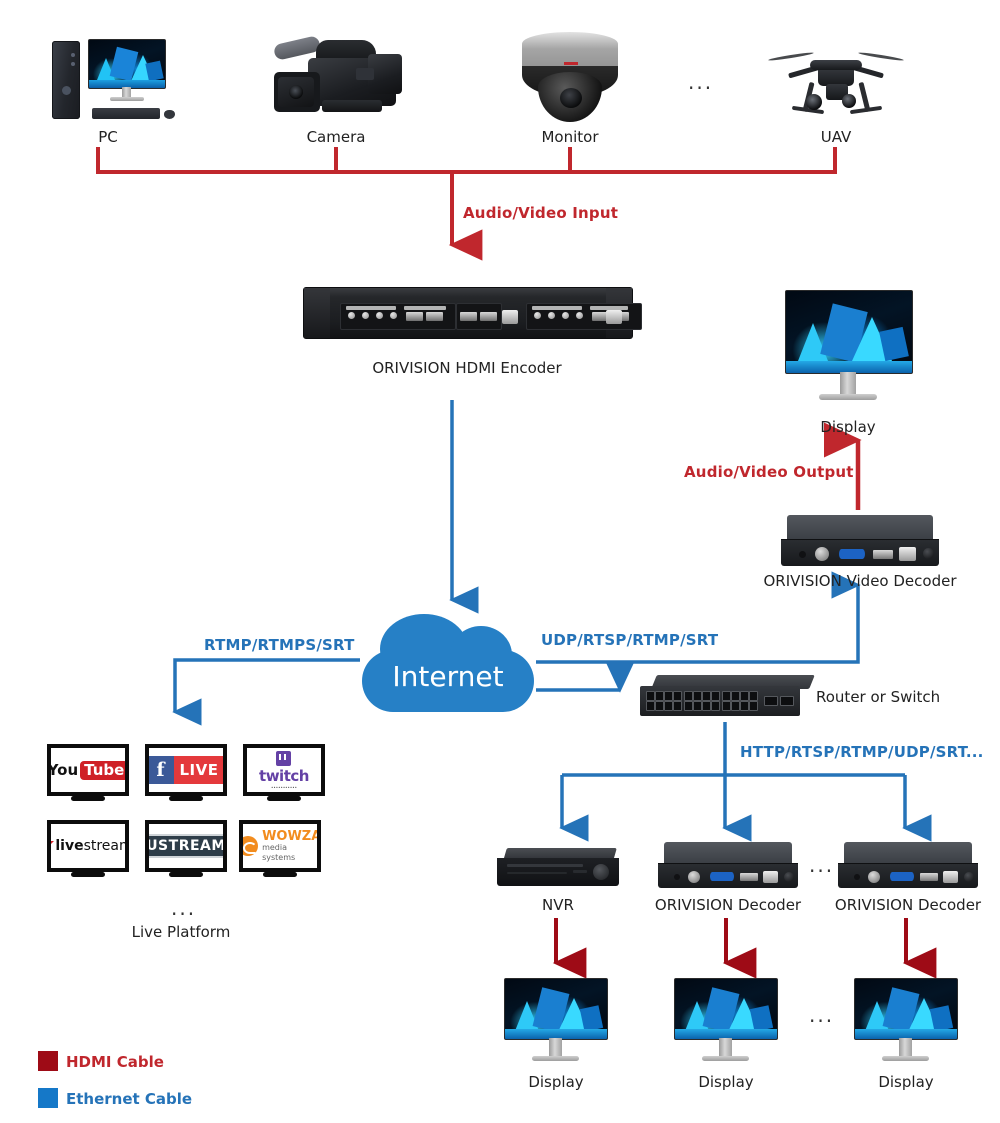 The width and height of the screenshot is (1000, 1123). I want to click on platform-tile-ustream: USTREAM, so click(186, 849).